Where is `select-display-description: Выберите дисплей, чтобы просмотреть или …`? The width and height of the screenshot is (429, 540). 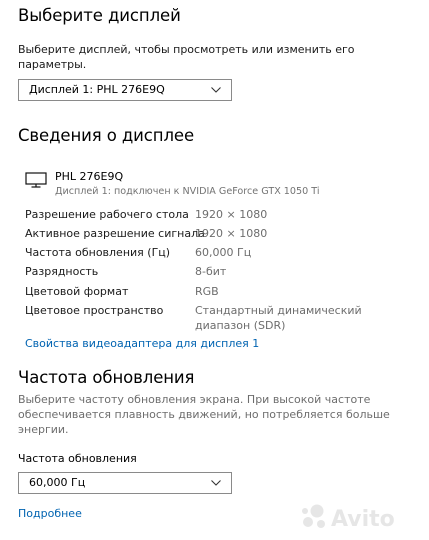
select-display-description: Выберите дисплей, чтобы просмотреть или … is located at coordinates (186, 57).